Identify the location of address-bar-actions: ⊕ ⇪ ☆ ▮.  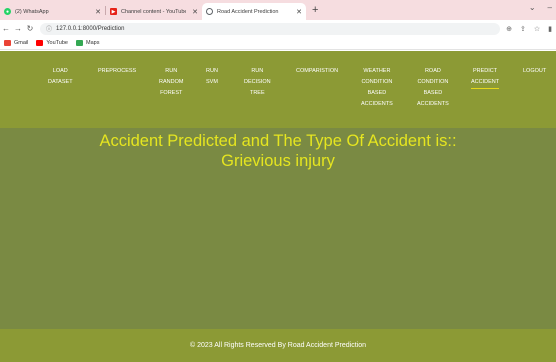
(529, 29).